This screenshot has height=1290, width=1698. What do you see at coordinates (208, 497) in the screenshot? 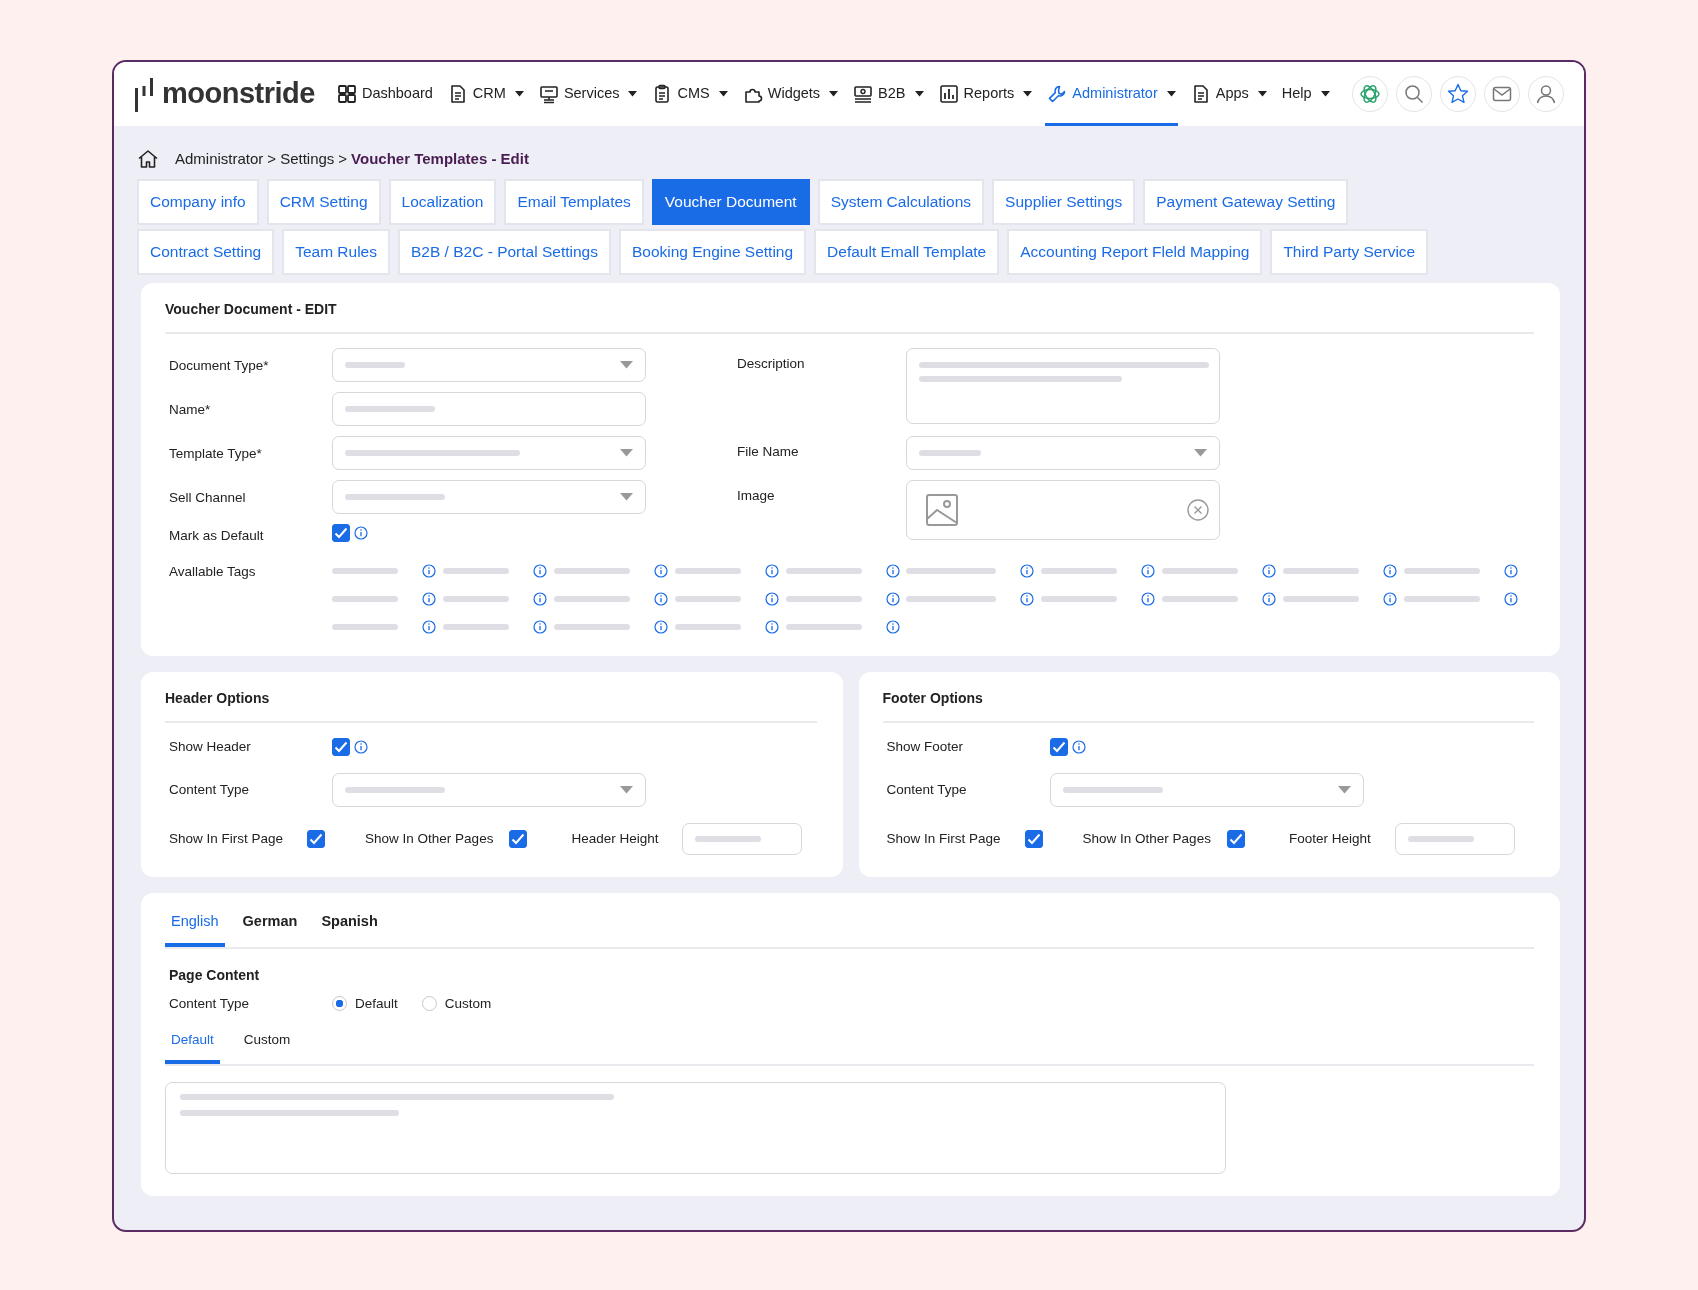
I see `field-label: Sell Channel` at bounding box center [208, 497].